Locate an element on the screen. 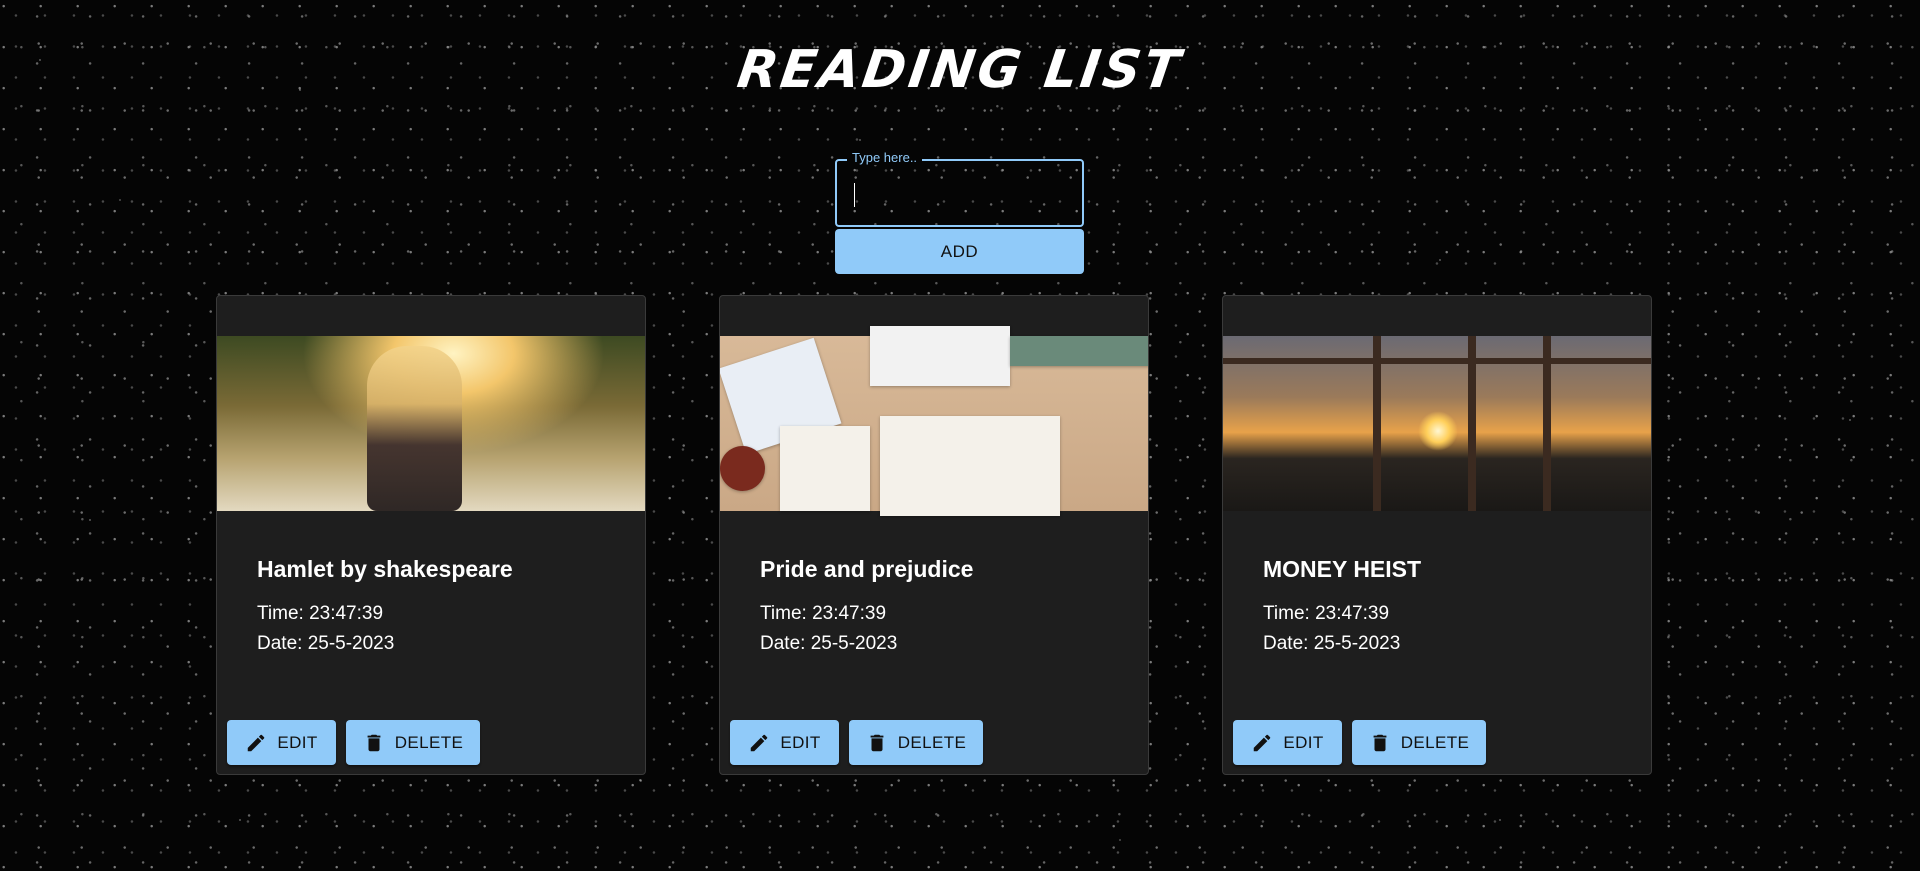 This screenshot has height=871, width=1920. card-image-sun is located at coordinates (1438, 431).